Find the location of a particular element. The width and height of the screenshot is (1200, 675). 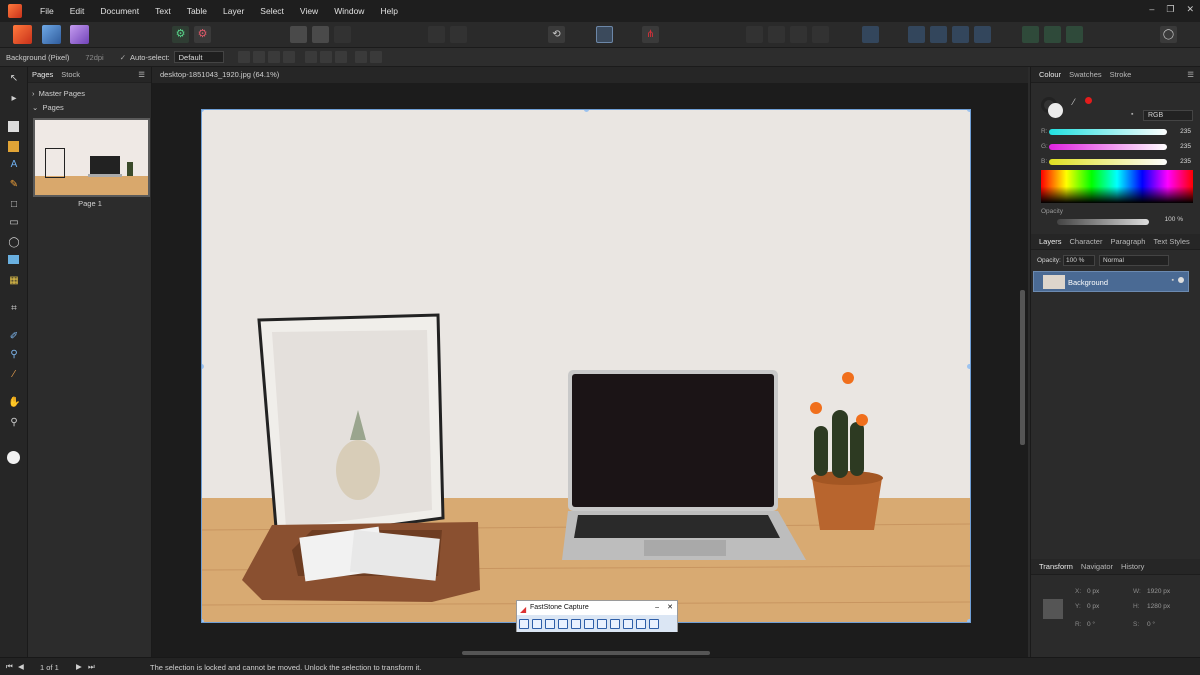

snapping-magnet-icon: ⋔ is located at coordinates (650, 34).